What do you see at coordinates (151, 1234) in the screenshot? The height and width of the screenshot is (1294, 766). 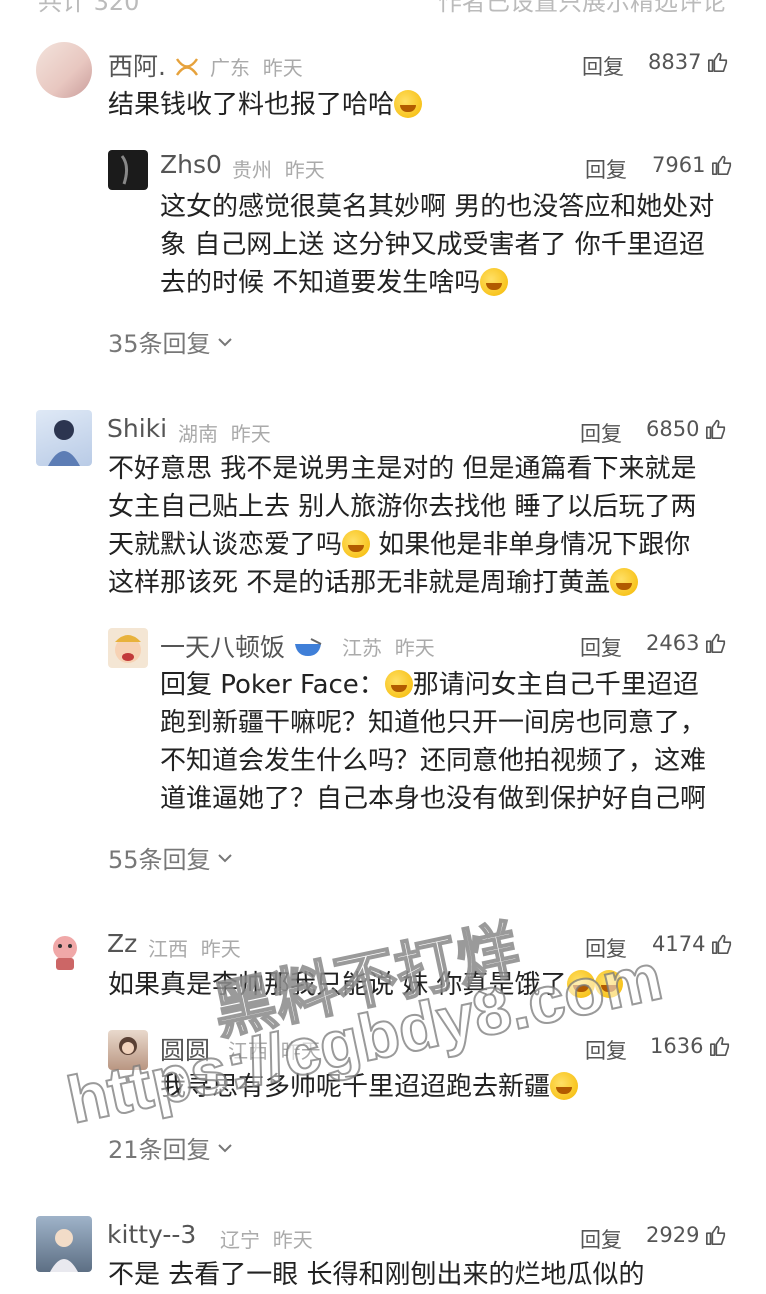 I see `comment-author: kitty--3` at bounding box center [151, 1234].